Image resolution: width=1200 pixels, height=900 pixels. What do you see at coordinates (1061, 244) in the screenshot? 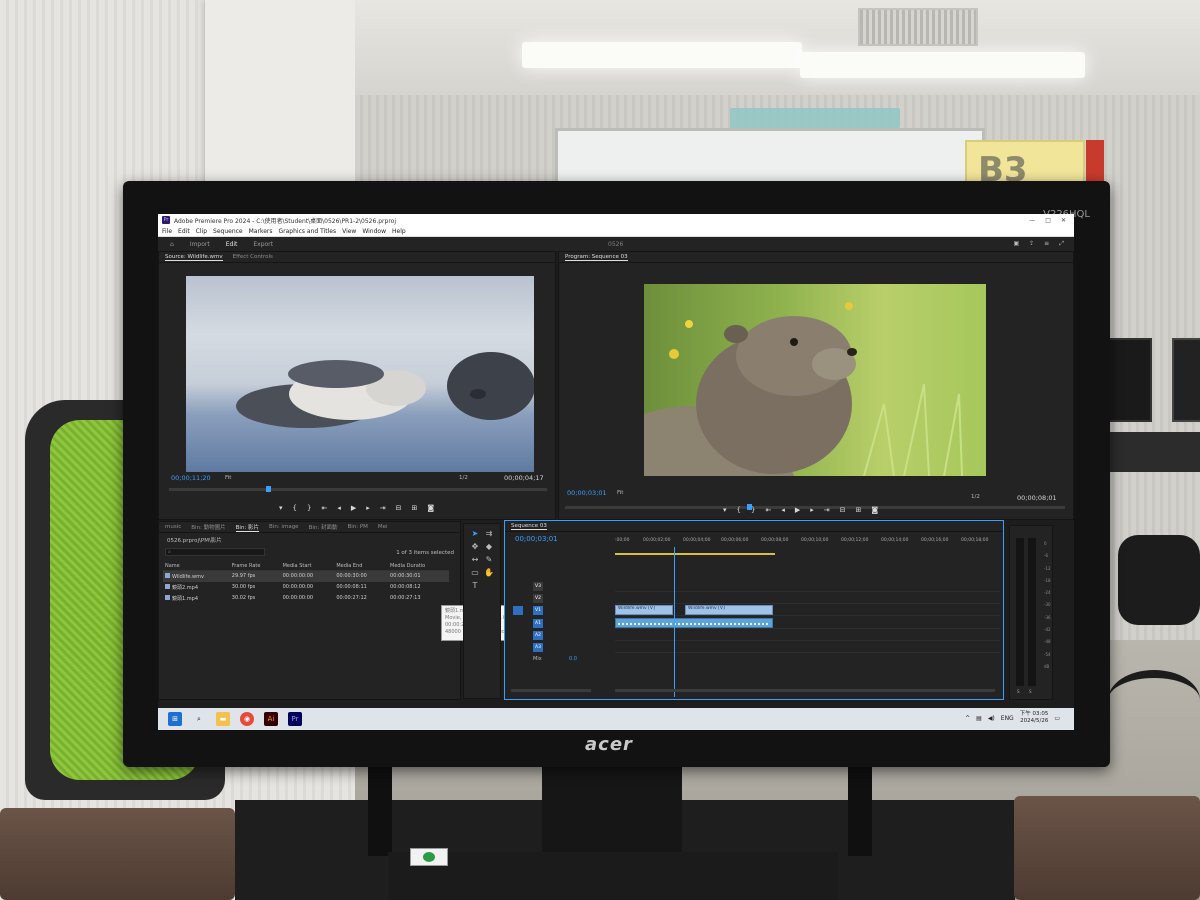
I see `fullscreen-icon: ⤢` at bounding box center [1061, 244].